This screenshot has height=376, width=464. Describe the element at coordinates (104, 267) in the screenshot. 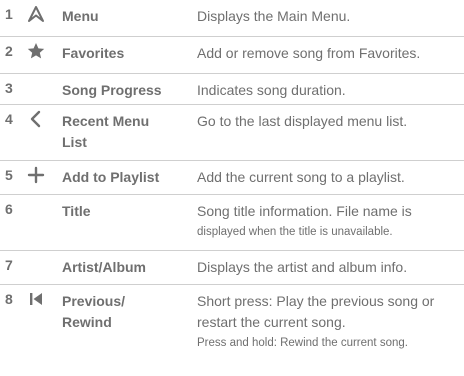

I see `feature-name: Artist/Album` at that location.